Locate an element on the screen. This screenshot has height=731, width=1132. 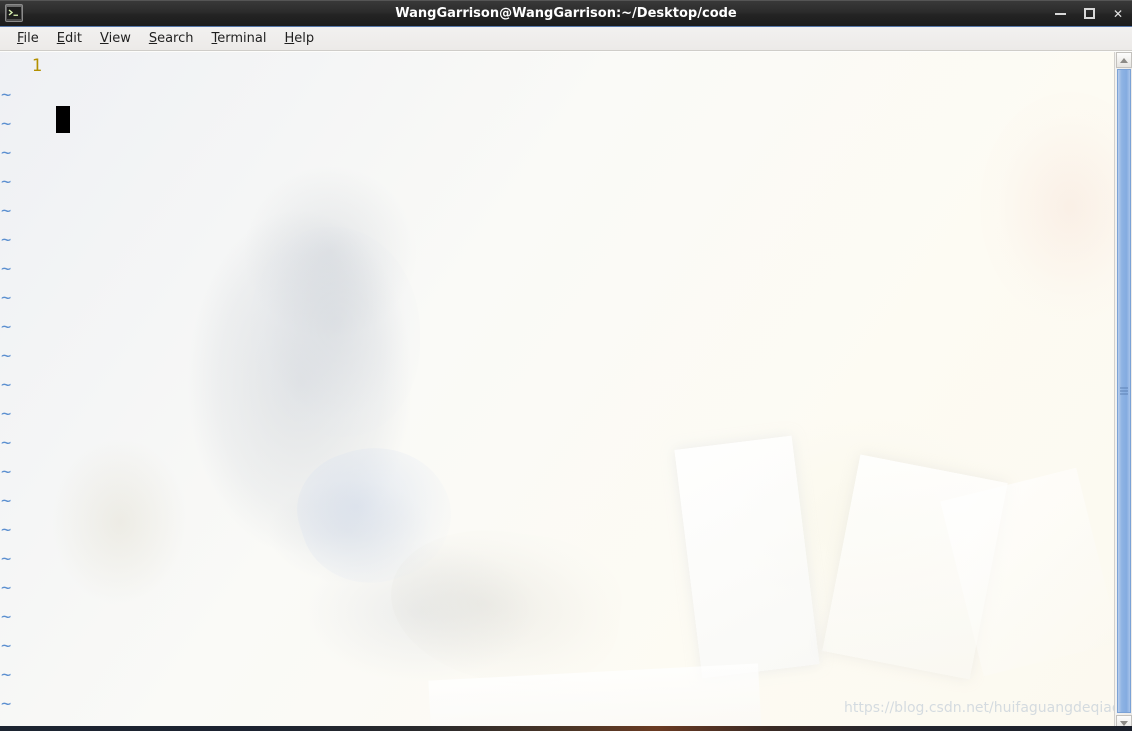
vertical-scrollbar is located at coordinates (1123, 391).